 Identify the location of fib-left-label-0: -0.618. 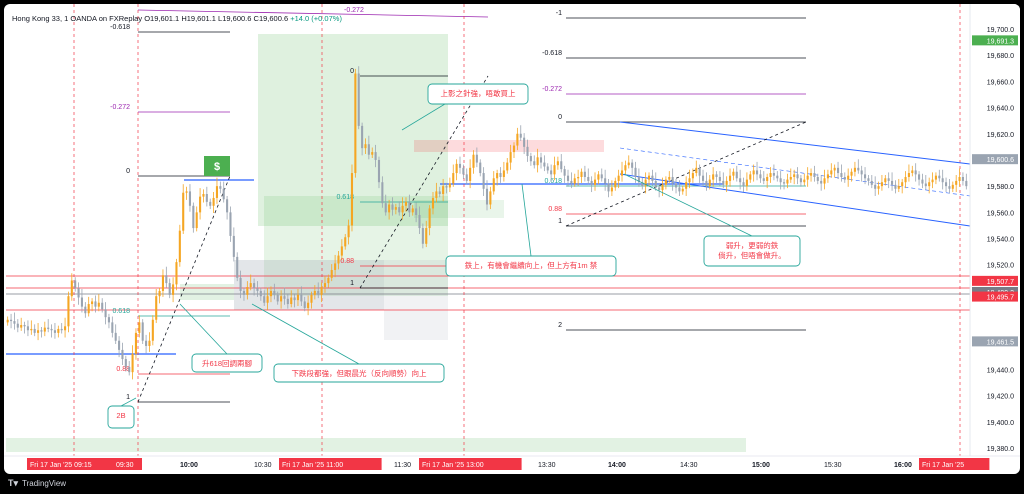
(120, 27).